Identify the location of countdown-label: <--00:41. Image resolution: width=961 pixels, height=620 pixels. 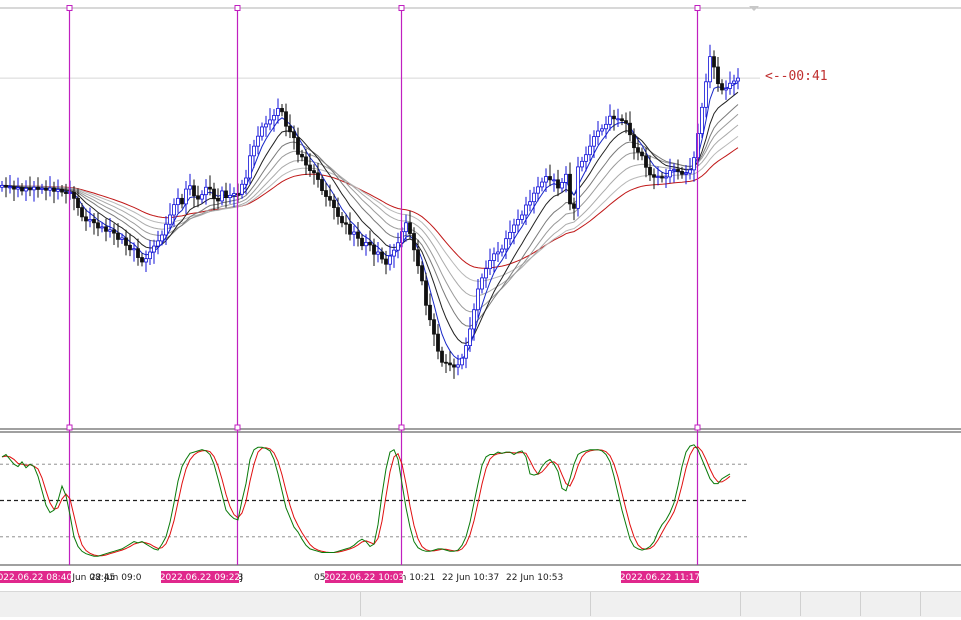
(796, 76).